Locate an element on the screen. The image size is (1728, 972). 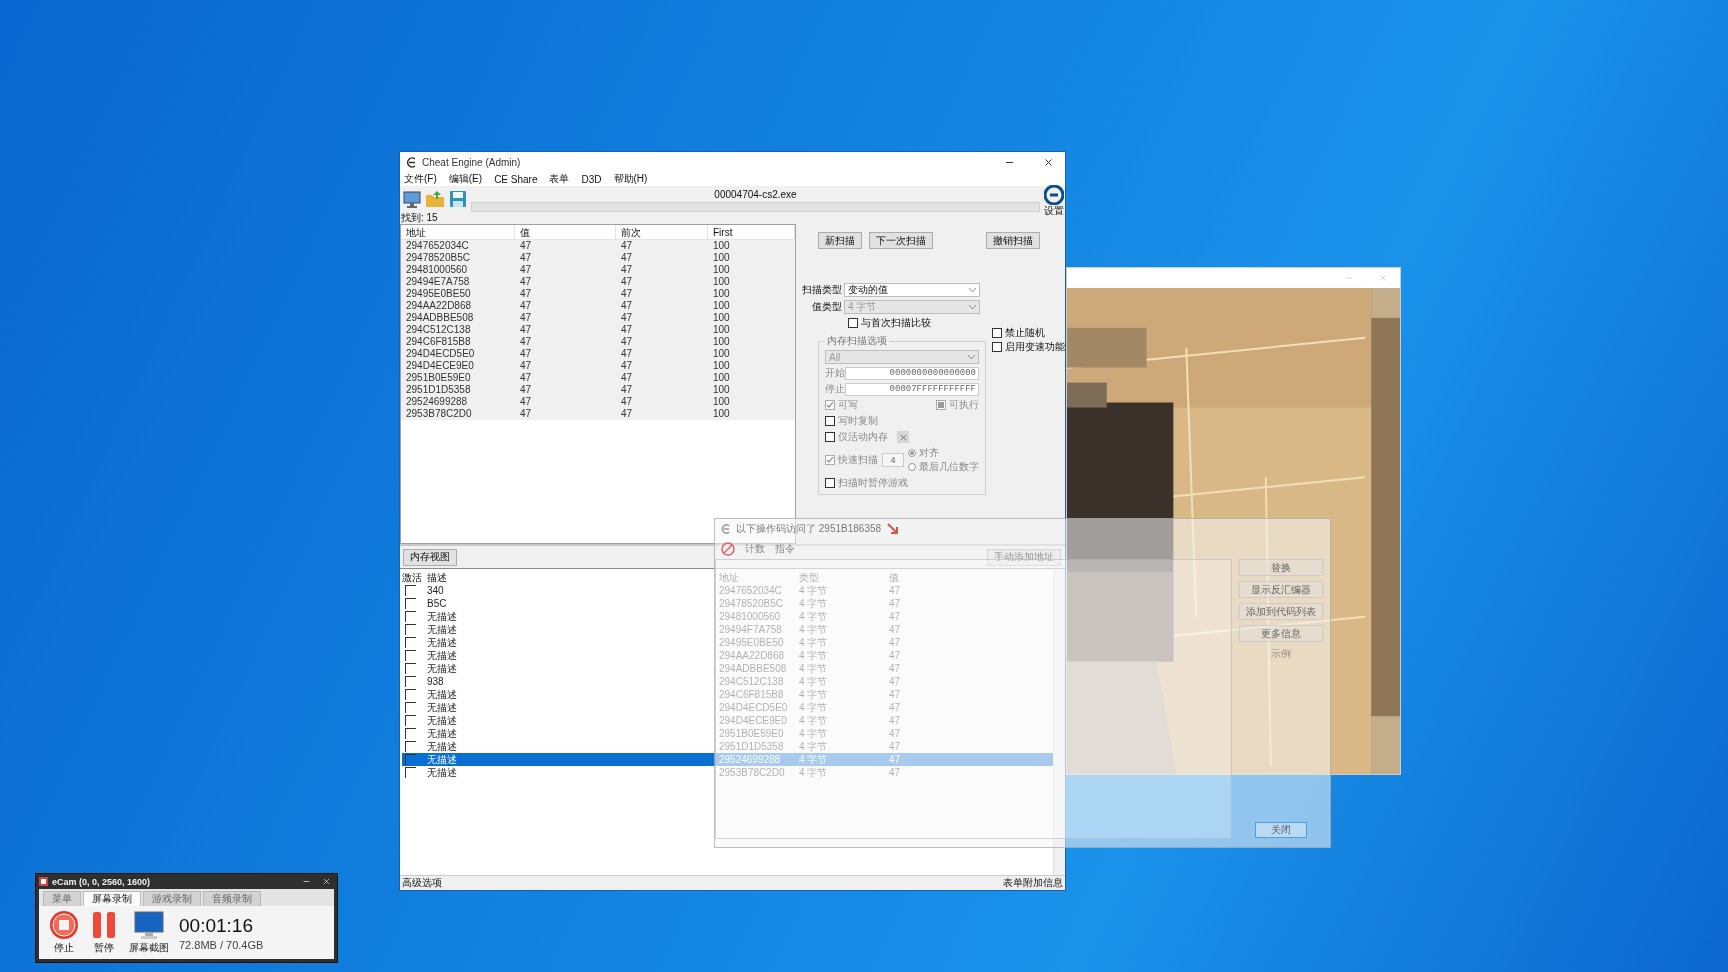
screenshot-button: 屏幕截图 is located at coordinates (149, 932).